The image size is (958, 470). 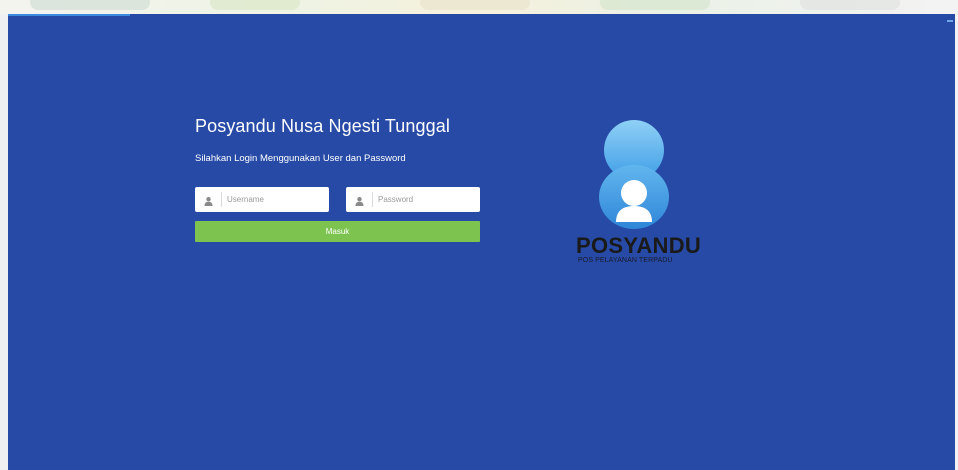 I want to click on logo-tagline: POS PELAYANAN TERPADU, so click(x=625, y=260).